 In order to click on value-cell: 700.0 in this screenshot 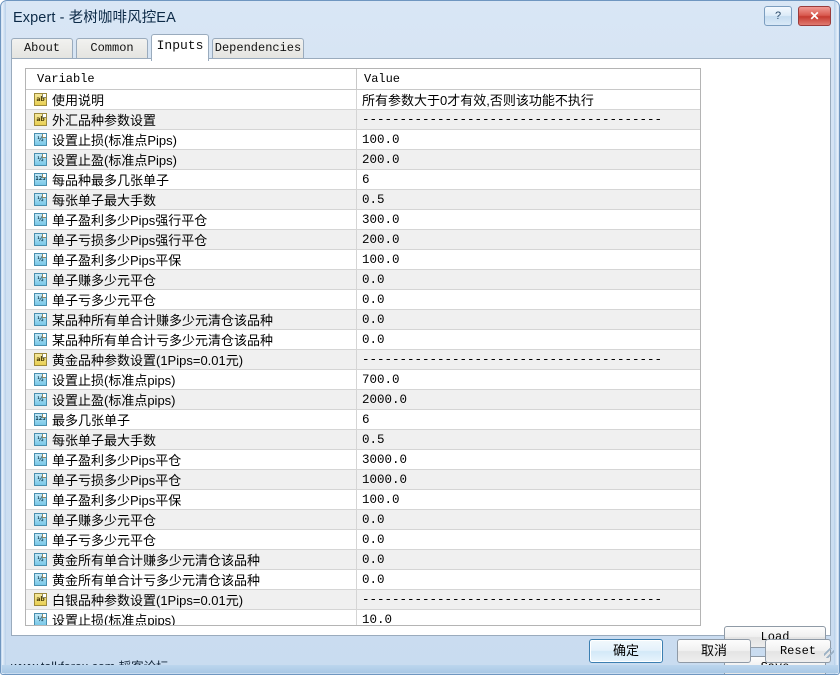, I will do `click(530, 379)`.